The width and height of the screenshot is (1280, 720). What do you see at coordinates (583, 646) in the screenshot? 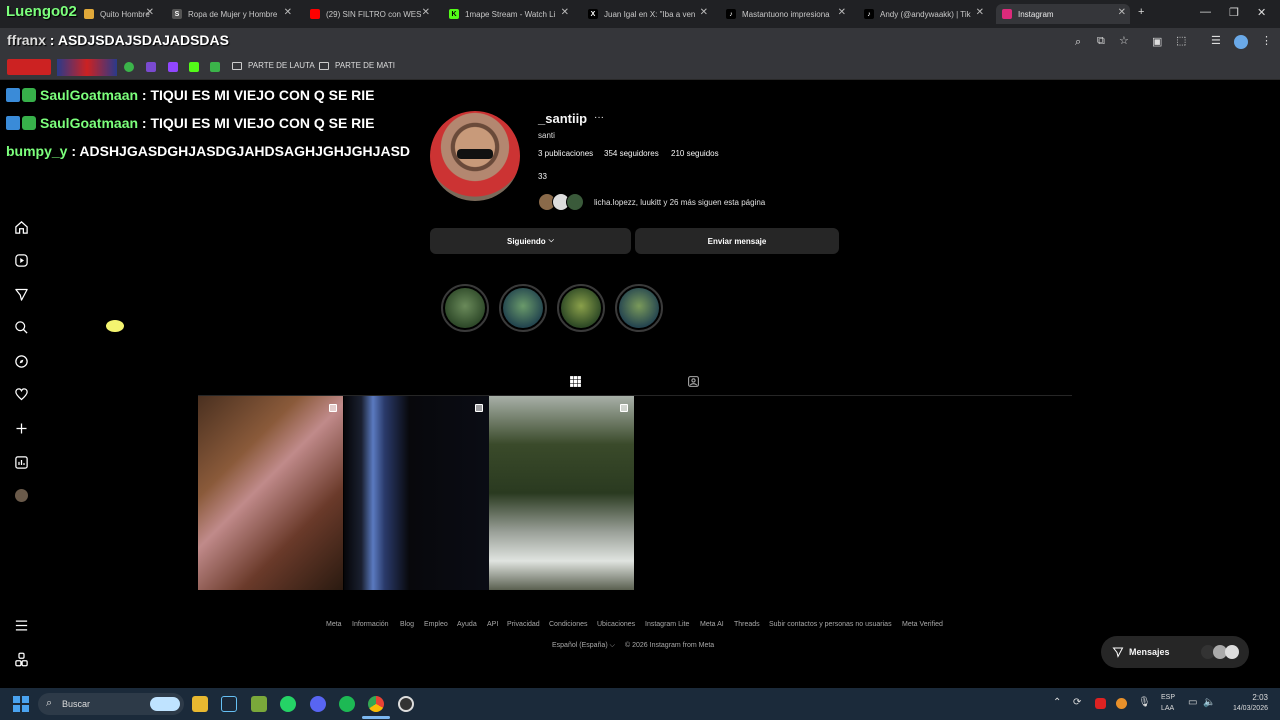
I see `language-selector: Español (España) ⌵` at bounding box center [583, 646].